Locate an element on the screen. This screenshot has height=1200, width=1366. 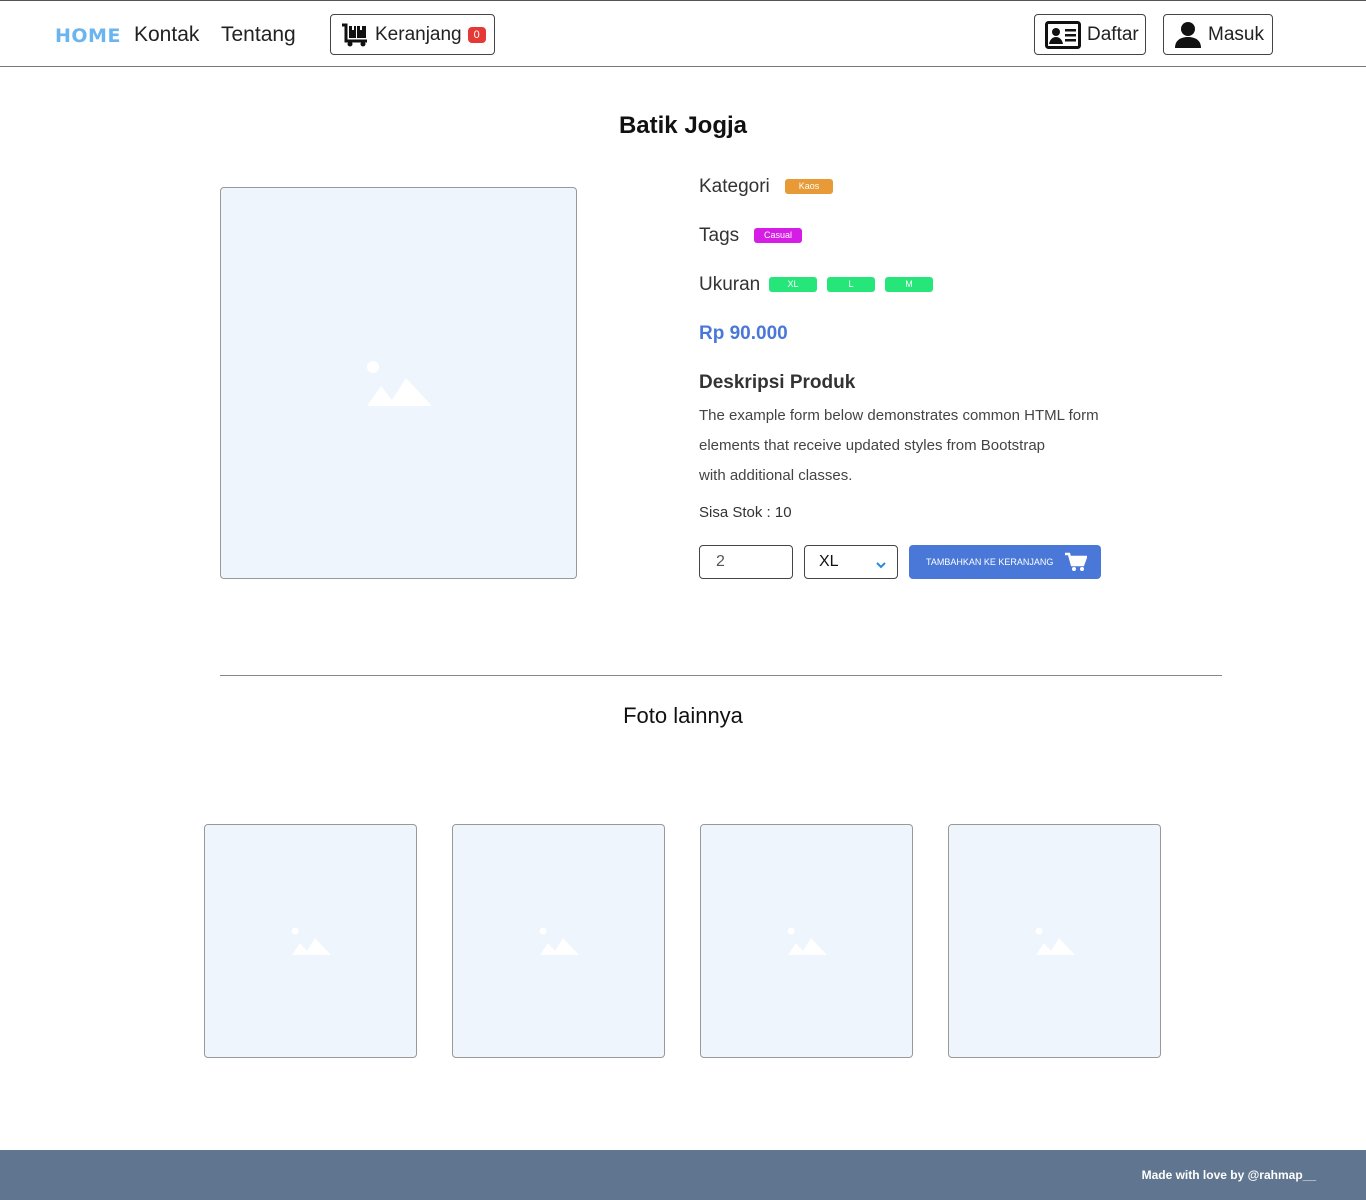
user-icon is located at coordinates (1188, 35).